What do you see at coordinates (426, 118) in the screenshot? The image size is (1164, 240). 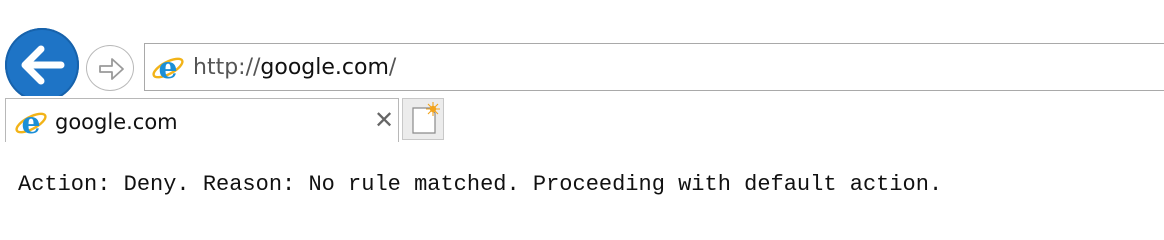 I see `new-tab-icon` at bounding box center [426, 118].